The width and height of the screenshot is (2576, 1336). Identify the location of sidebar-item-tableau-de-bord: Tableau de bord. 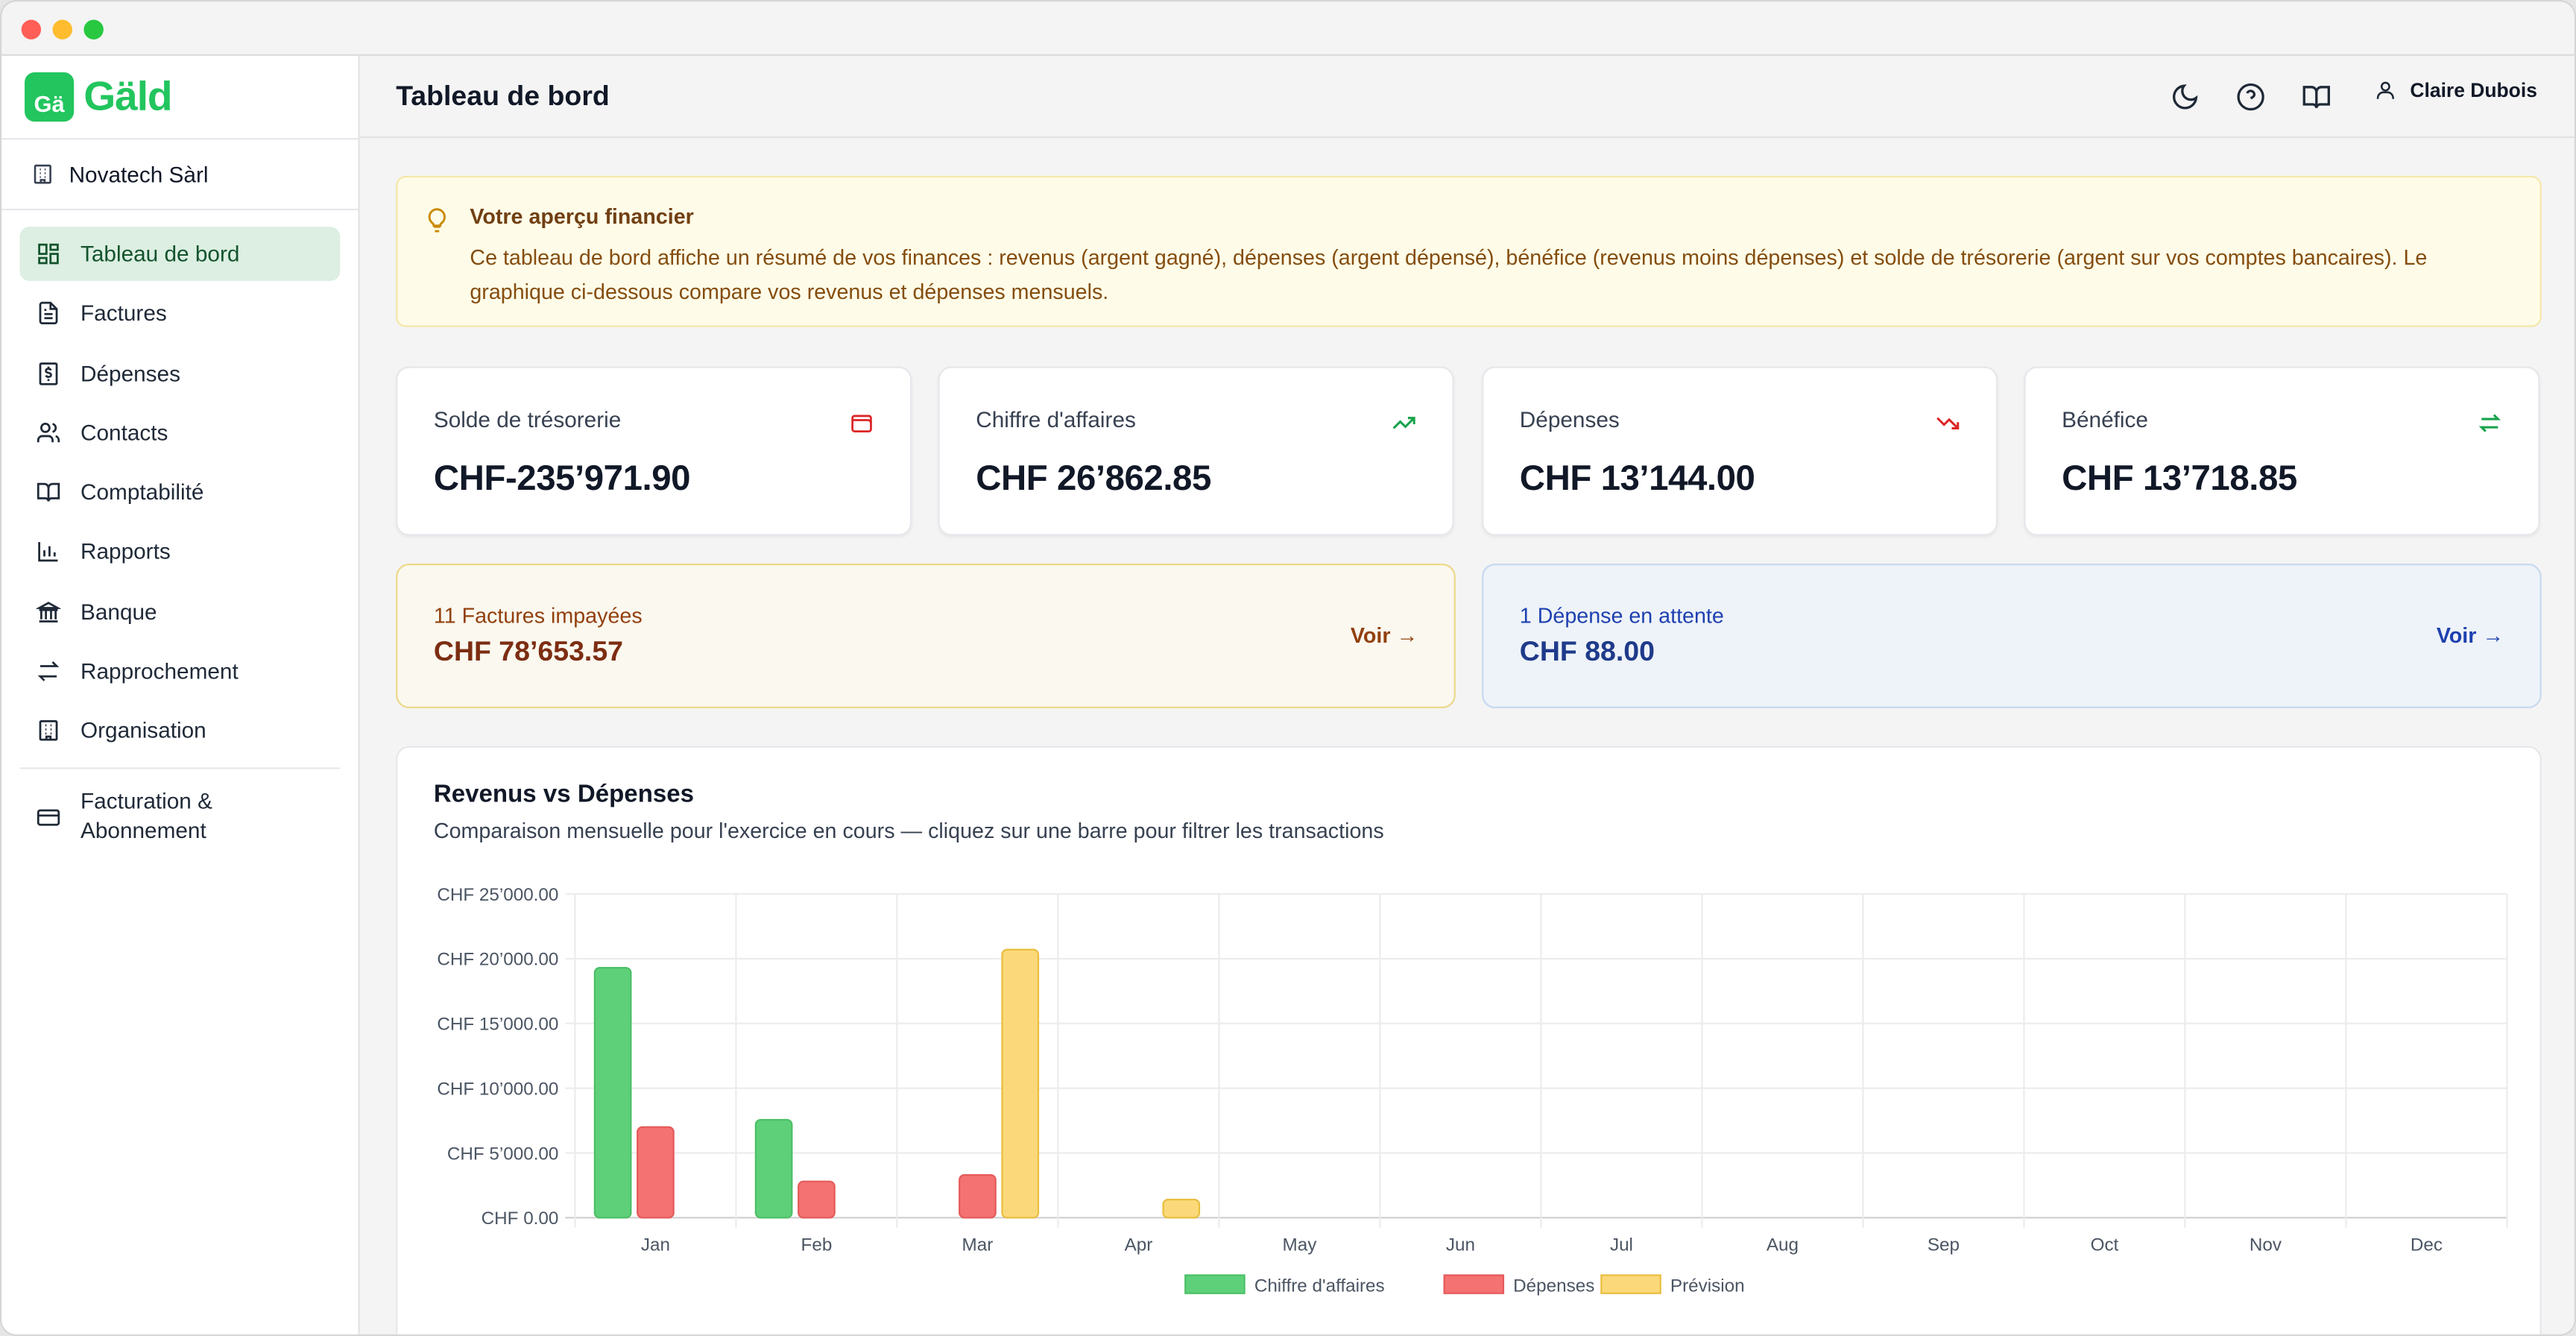
(180, 254).